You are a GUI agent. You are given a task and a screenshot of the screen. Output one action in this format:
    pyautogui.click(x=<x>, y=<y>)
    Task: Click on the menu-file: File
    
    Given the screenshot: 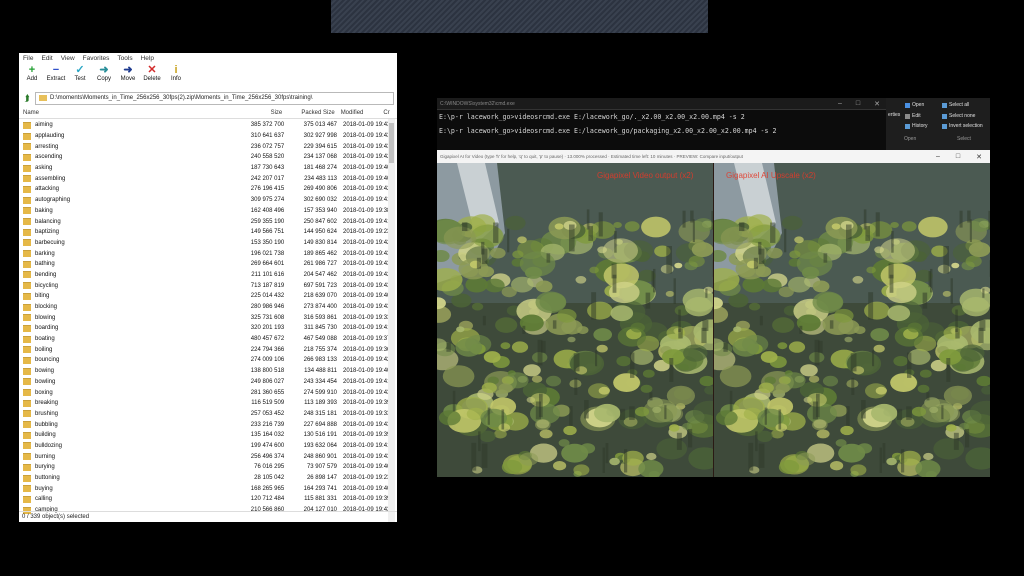 What is the action you would take?
    pyautogui.click(x=28, y=58)
    